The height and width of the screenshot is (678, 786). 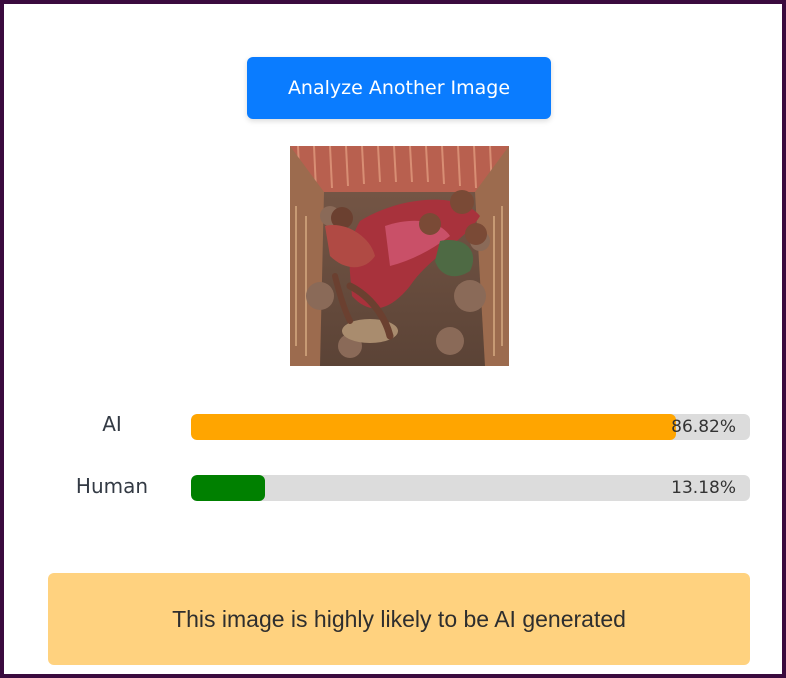 What do you see at coordinates (399, 256) in the screenshot?
I see `analyzed-image-preview` at bounding box center [399, 256].